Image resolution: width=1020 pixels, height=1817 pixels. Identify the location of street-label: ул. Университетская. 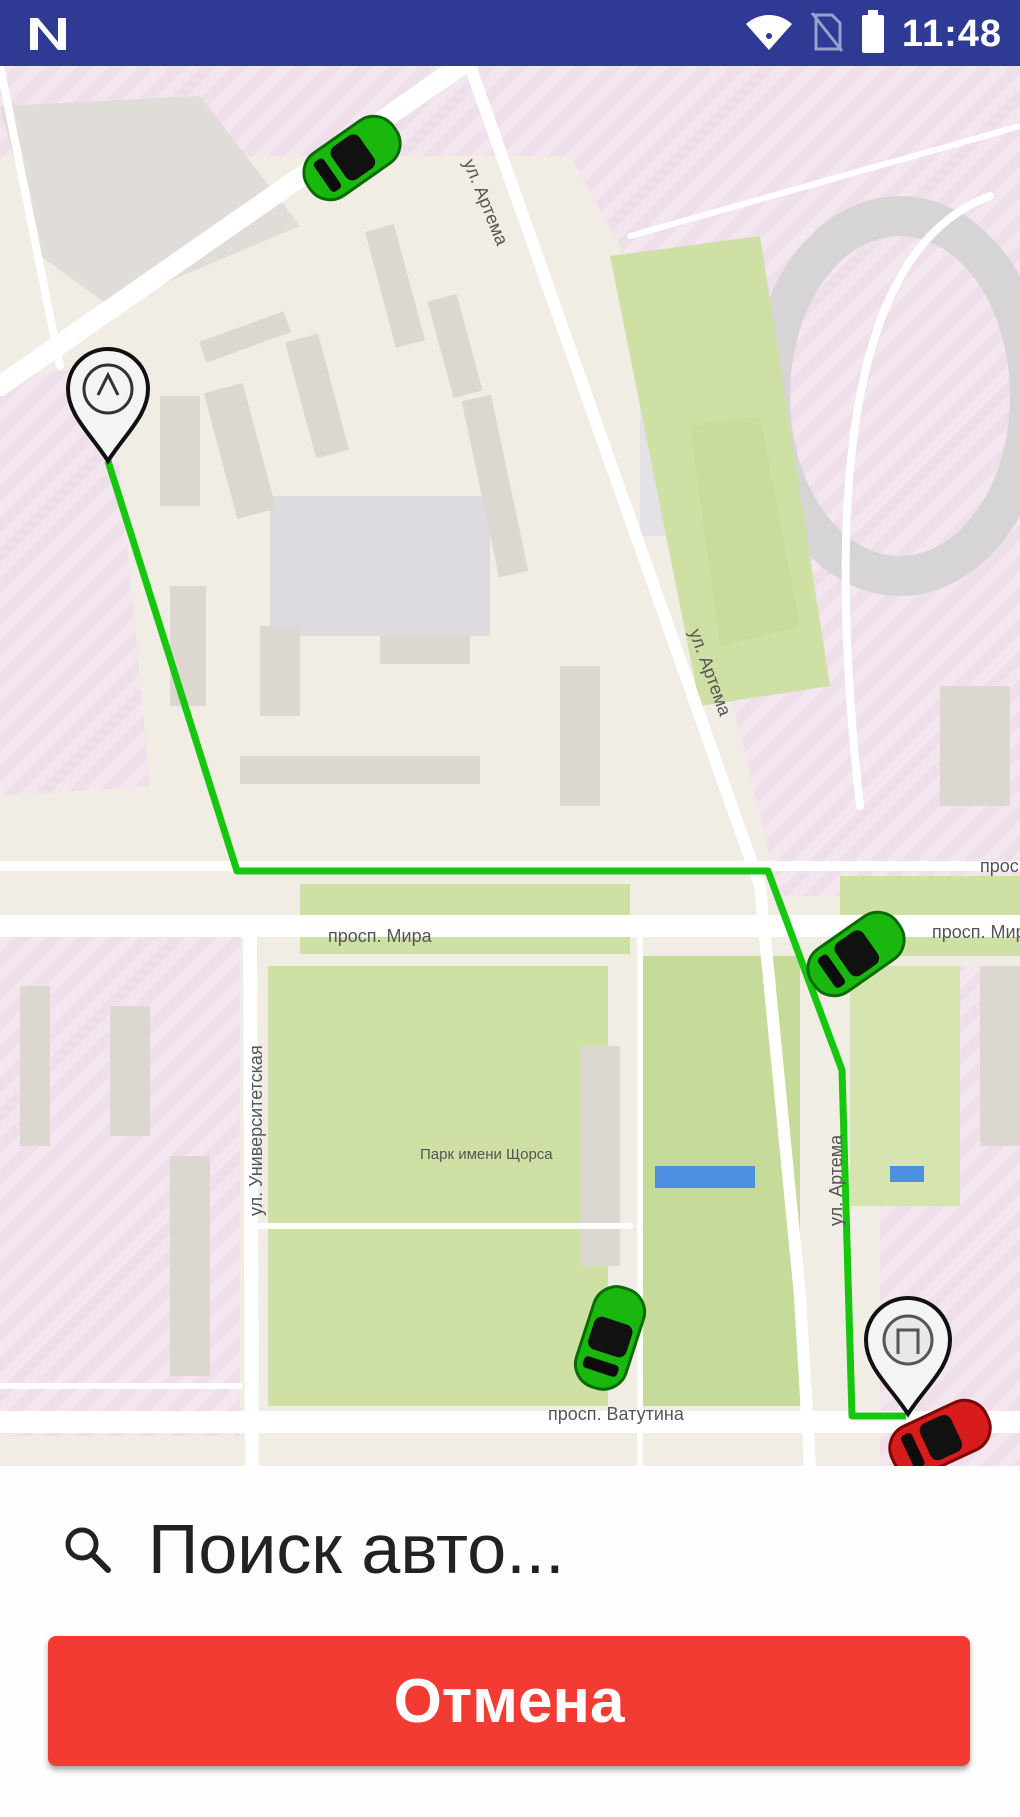
(256, 1130).